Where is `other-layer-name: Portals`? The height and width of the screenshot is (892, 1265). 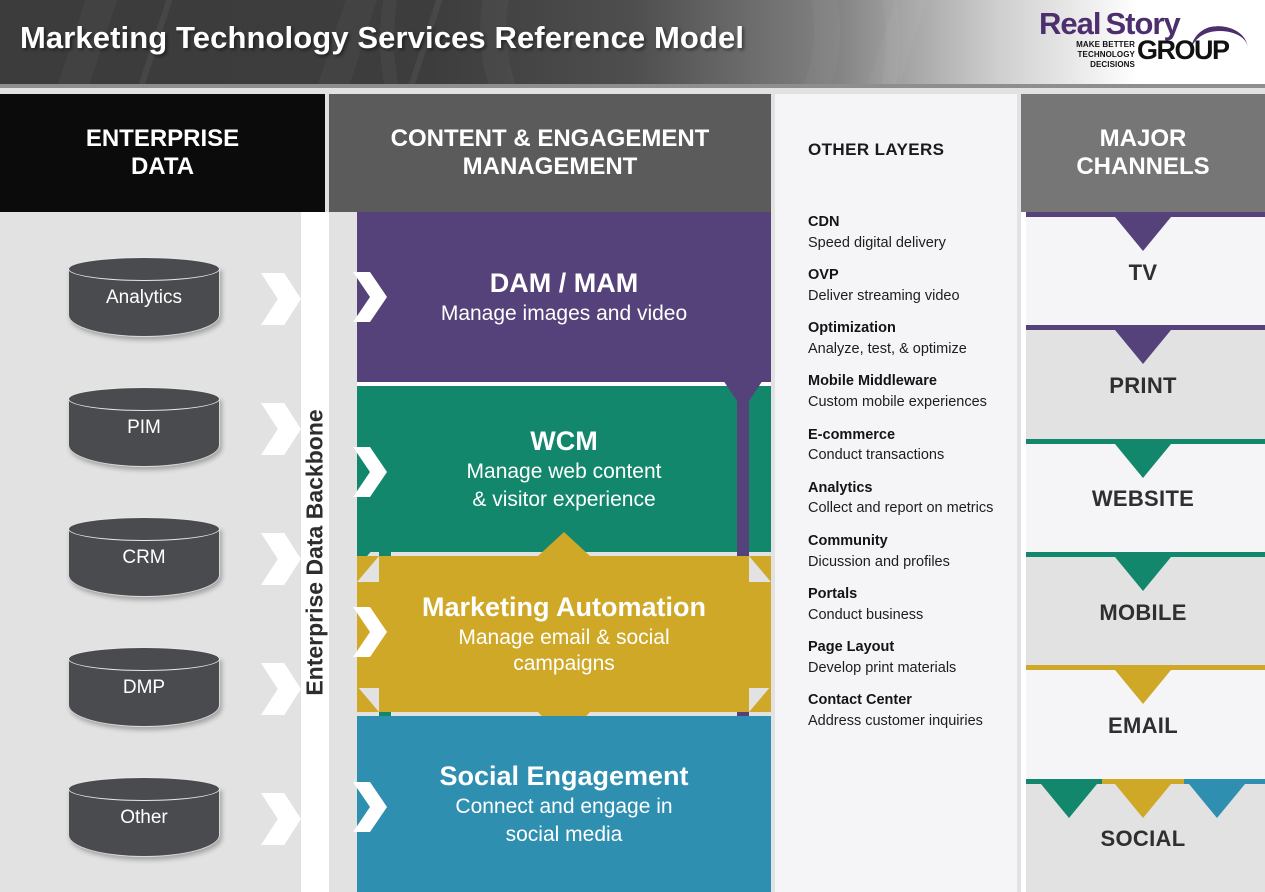 other-layer-name: Portals is located at coordinates (833, 594).